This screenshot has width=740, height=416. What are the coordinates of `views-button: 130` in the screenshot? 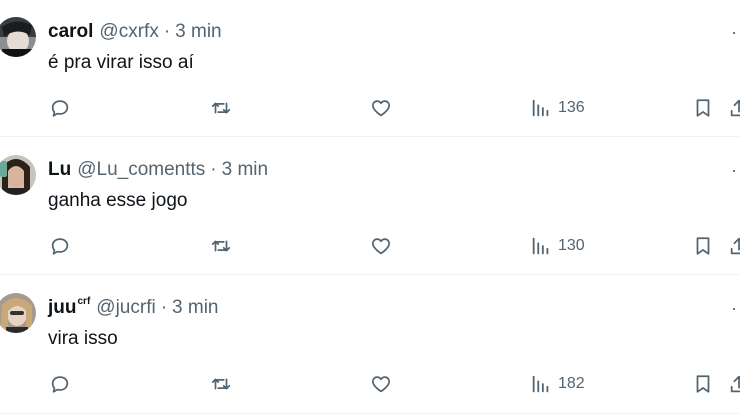 It's located at (557, 246).